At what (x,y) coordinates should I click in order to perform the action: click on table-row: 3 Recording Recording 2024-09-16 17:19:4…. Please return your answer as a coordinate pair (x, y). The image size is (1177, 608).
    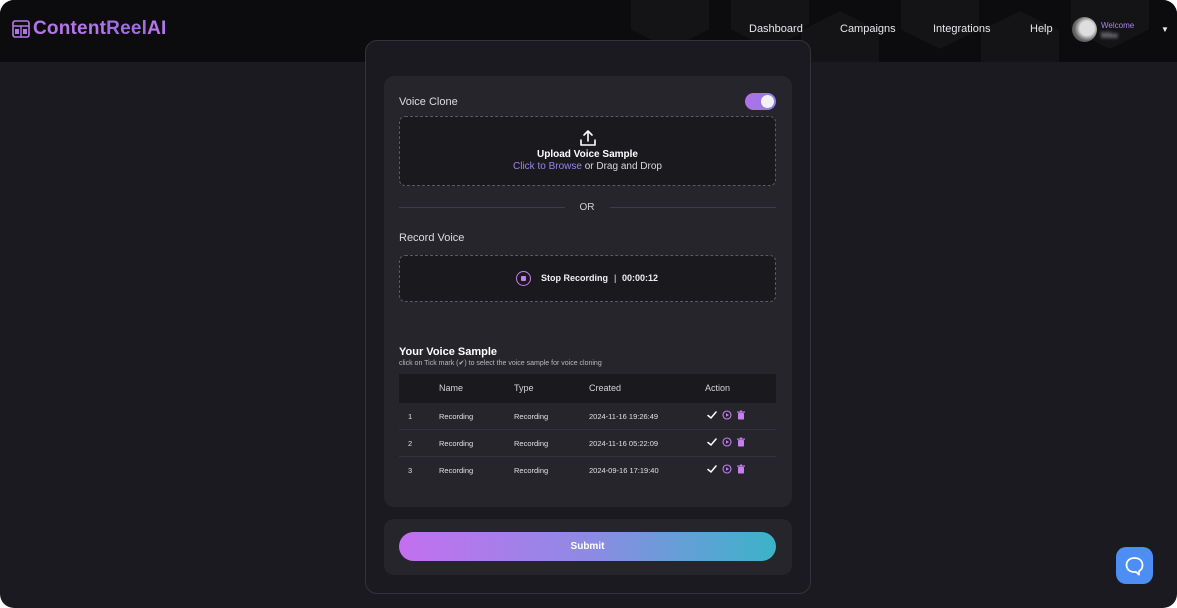
    Looking at the image, I should click on (587, 470).